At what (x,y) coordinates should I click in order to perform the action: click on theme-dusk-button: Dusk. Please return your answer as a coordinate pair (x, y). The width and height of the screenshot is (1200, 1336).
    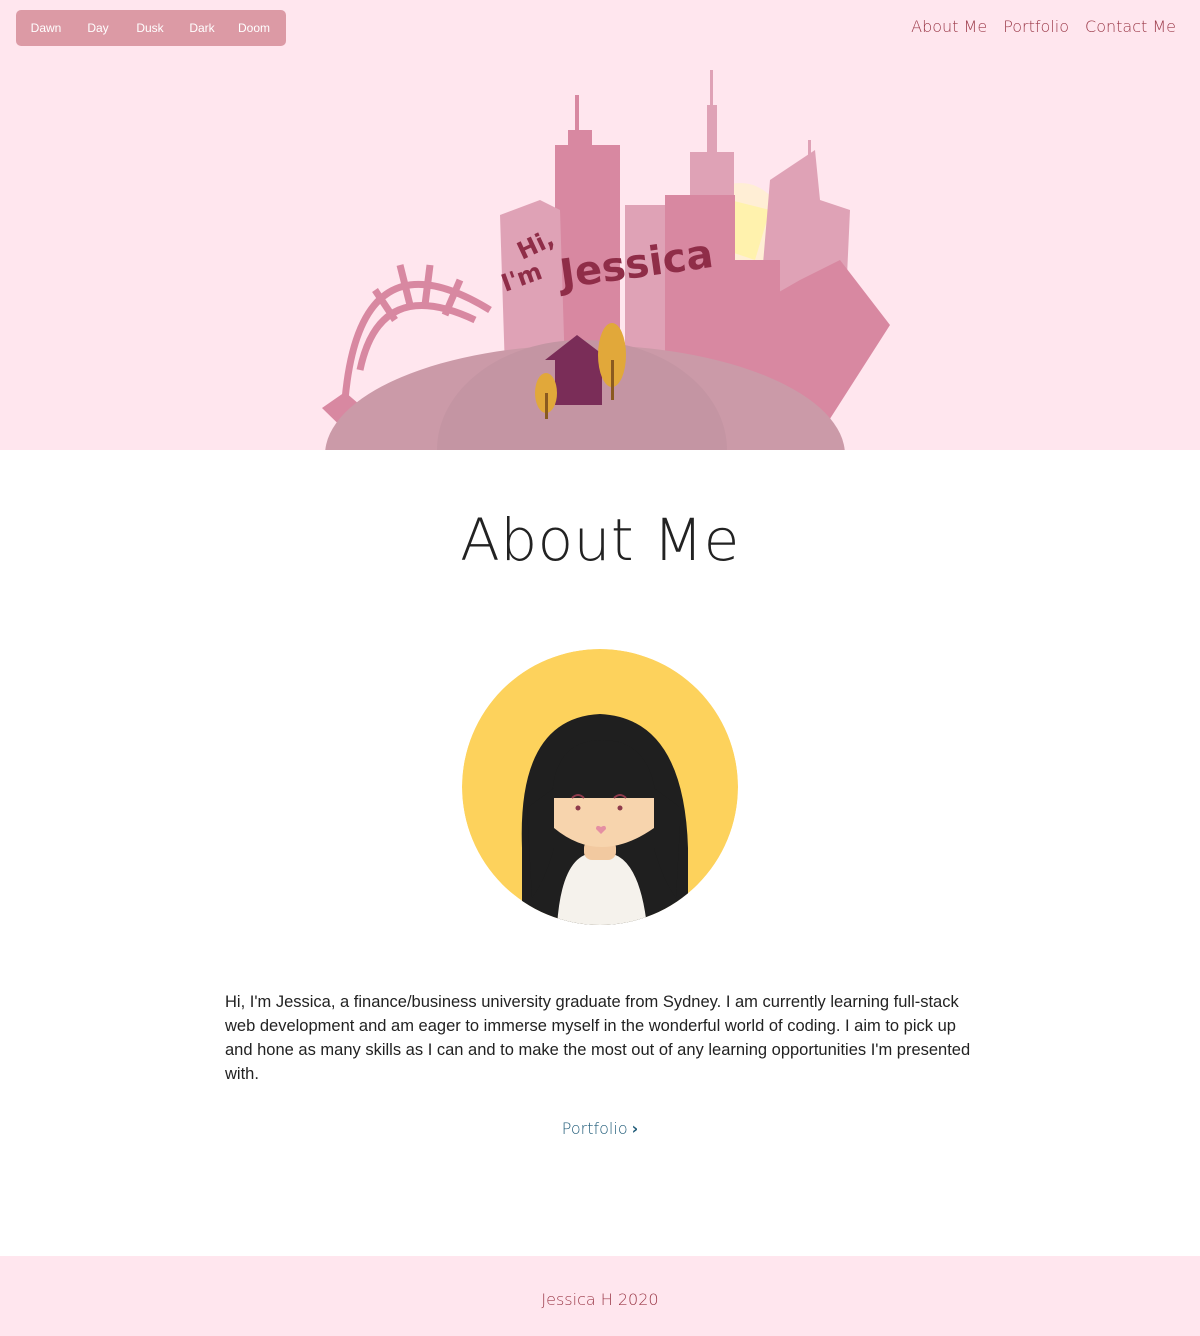
    Looking at the image, I should click on (150, 28).